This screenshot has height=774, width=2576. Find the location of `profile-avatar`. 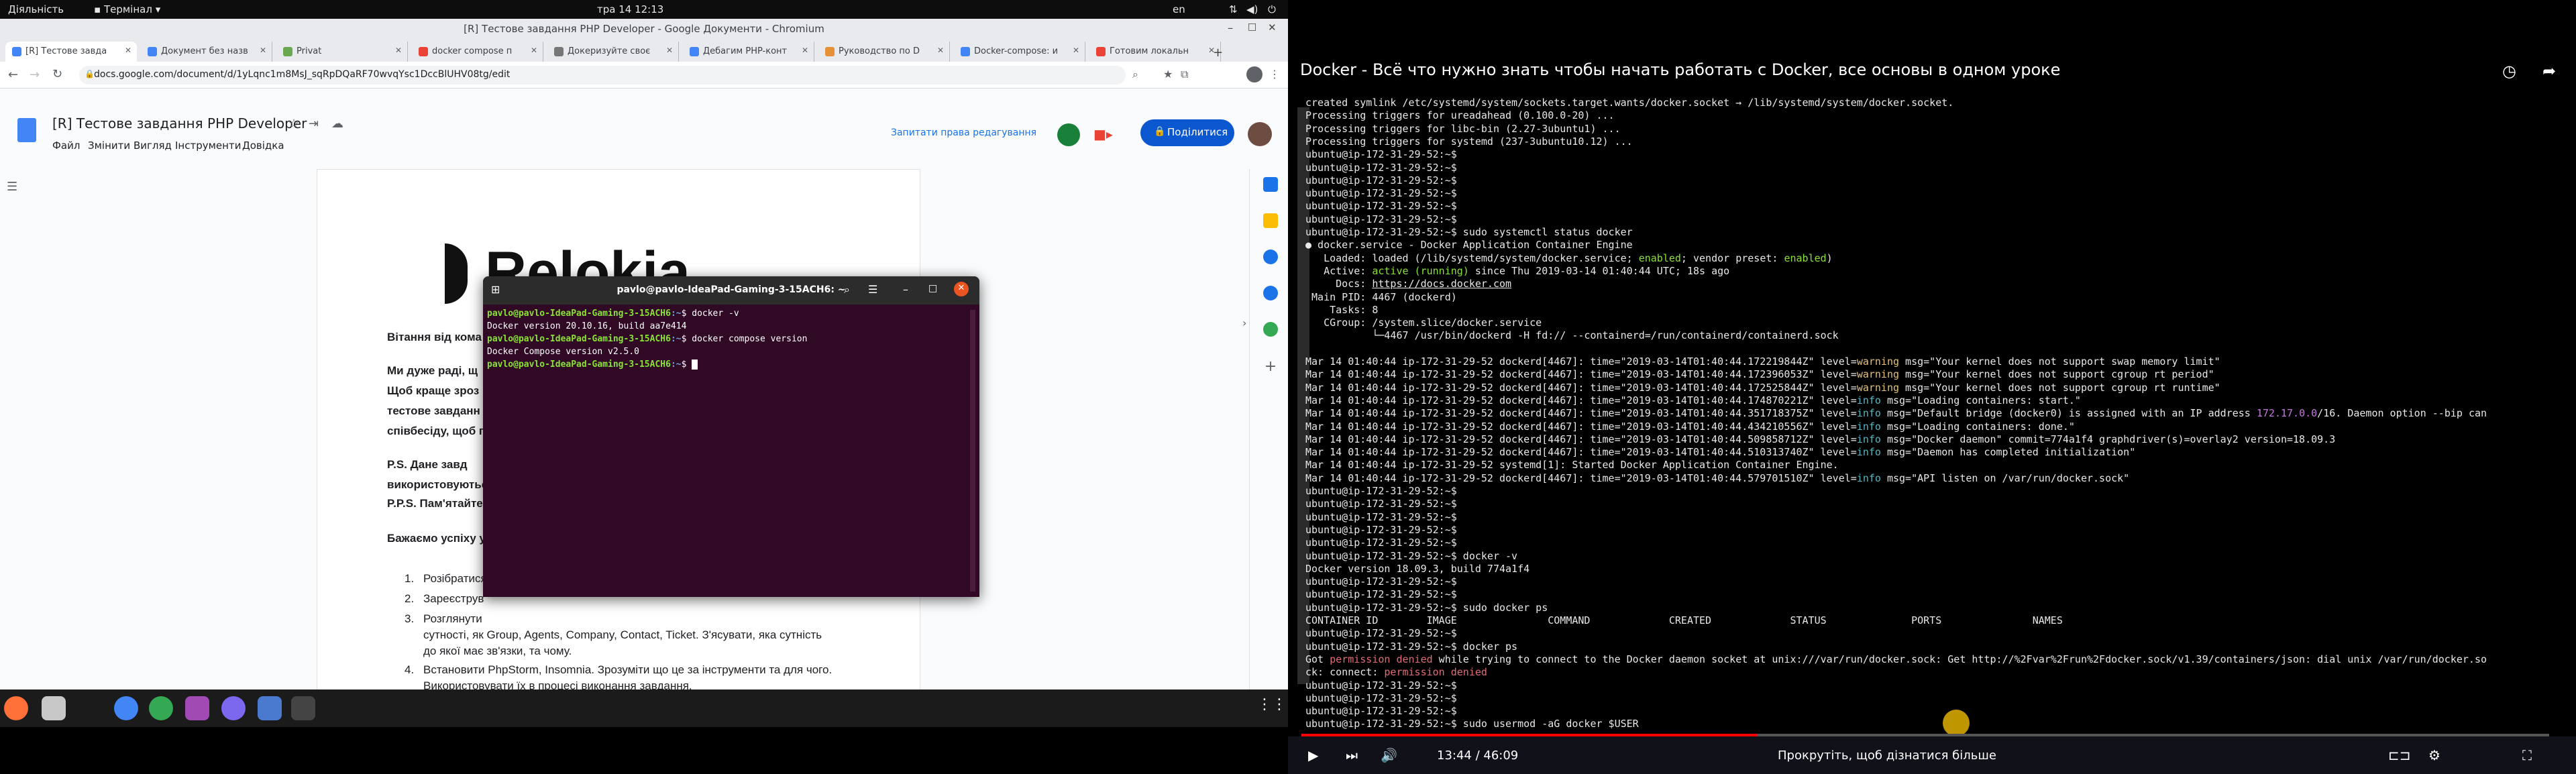

profile-avatar is located at coordinates (1254, 74).